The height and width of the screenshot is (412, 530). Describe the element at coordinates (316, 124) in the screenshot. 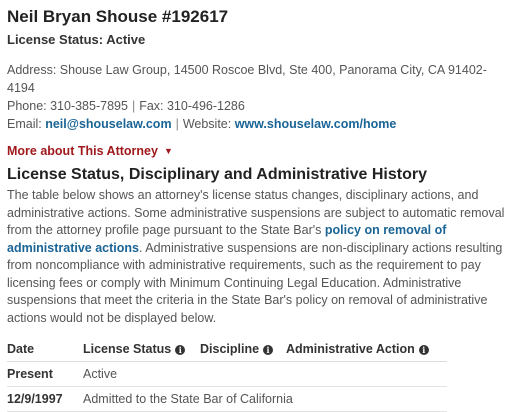

I see `website-link: www.shouselaw.com/home` at that location.